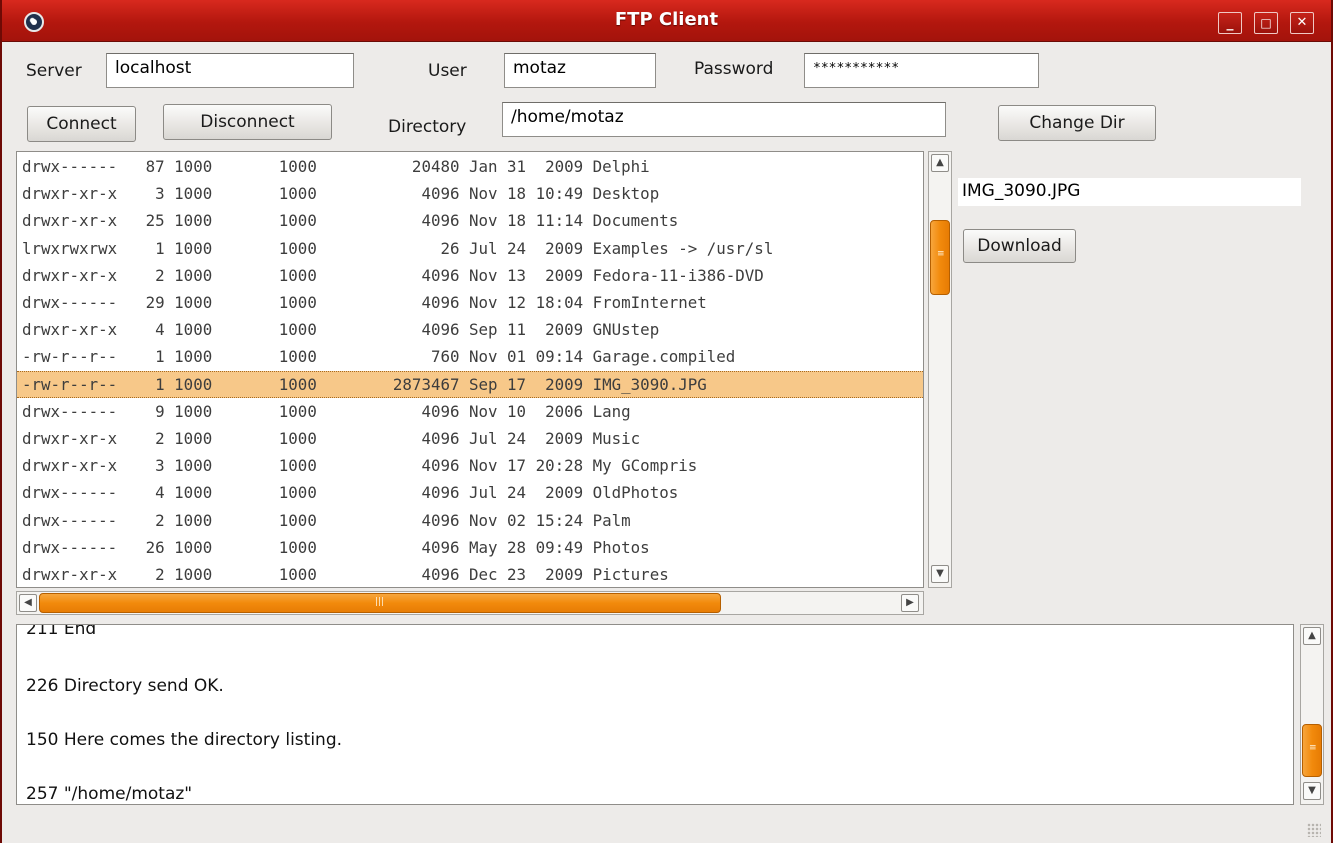  Describe the element at coordinates (1077, 123) in the screenshot. I see `change-dir-button: Change Dir` at that location.